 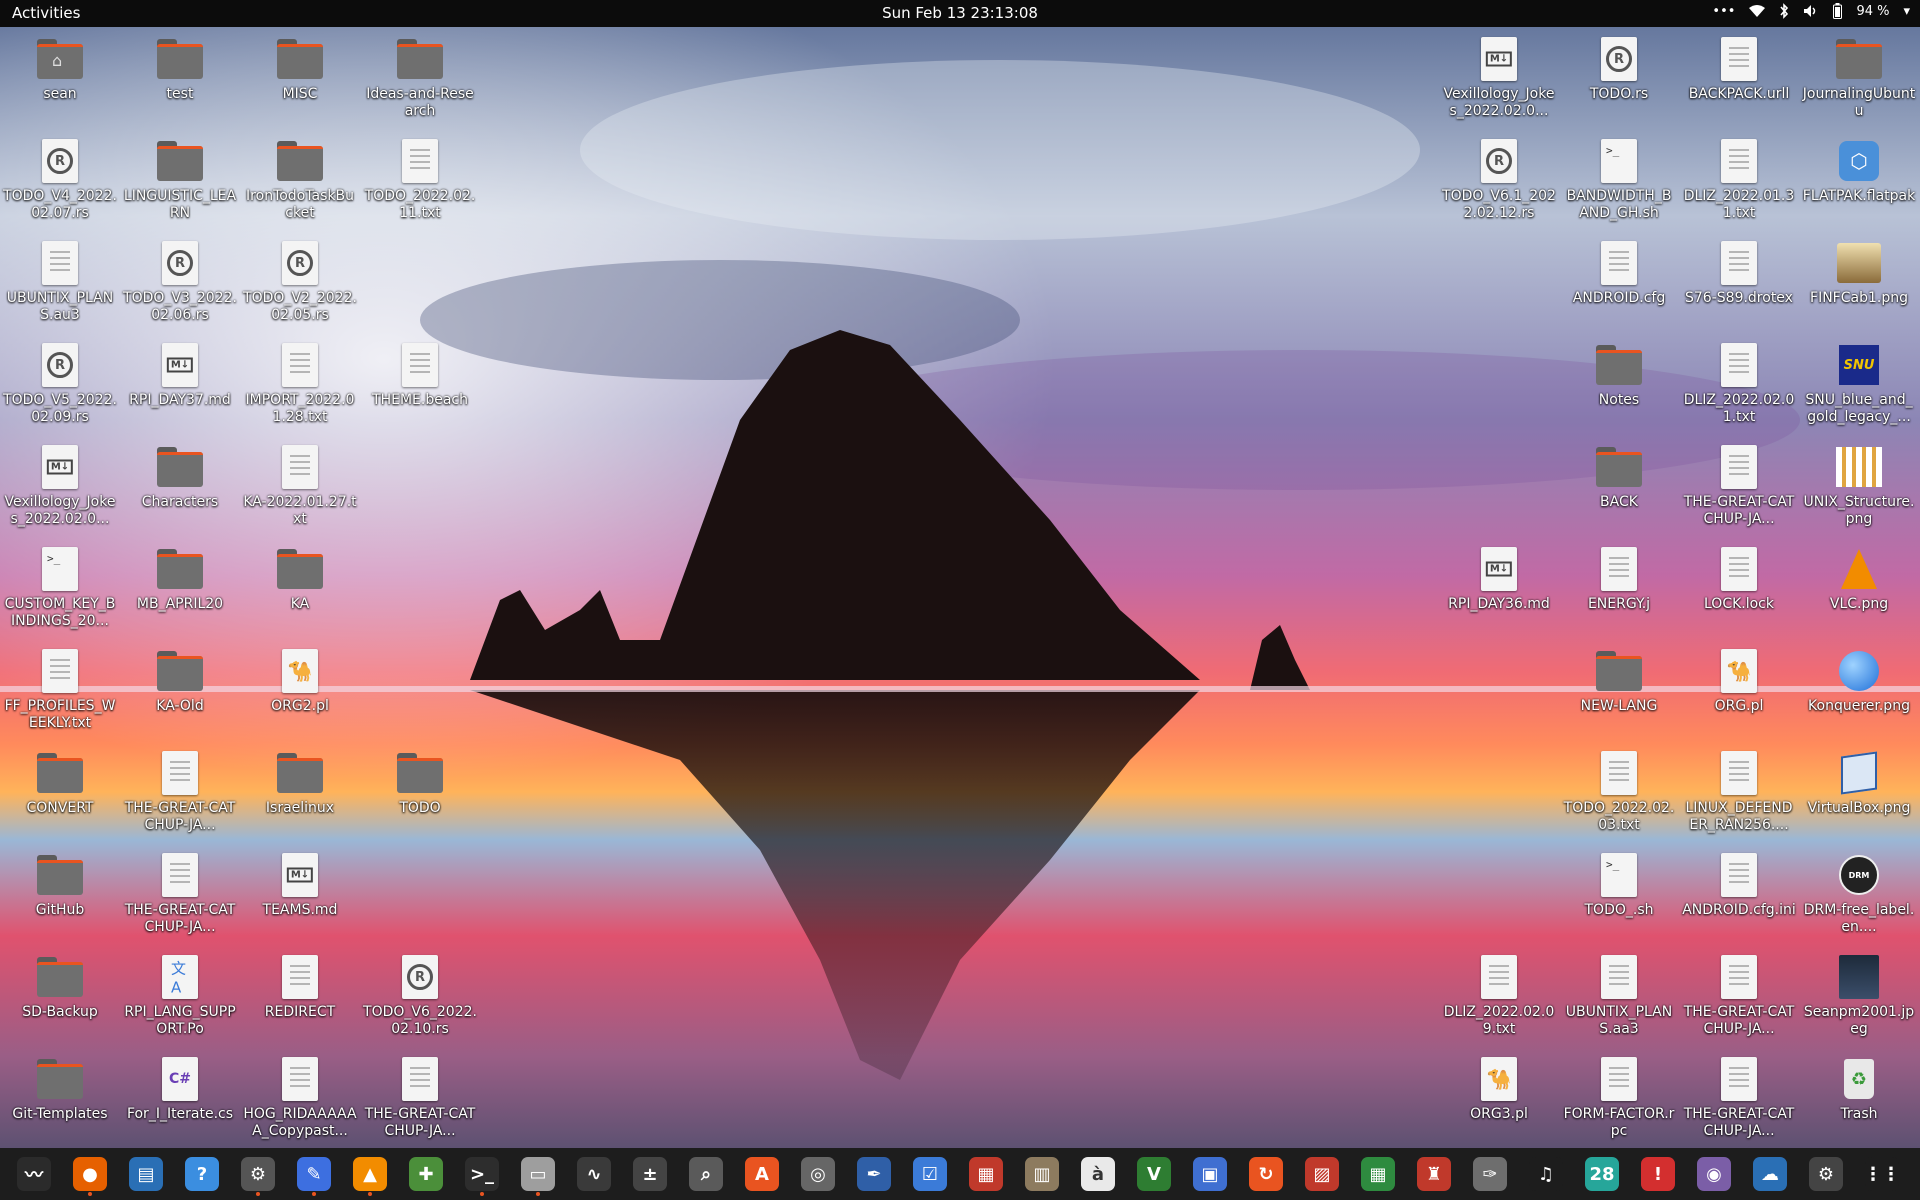 I want to click on desktop-icon: CONVERT, so click(x=60, y=783).